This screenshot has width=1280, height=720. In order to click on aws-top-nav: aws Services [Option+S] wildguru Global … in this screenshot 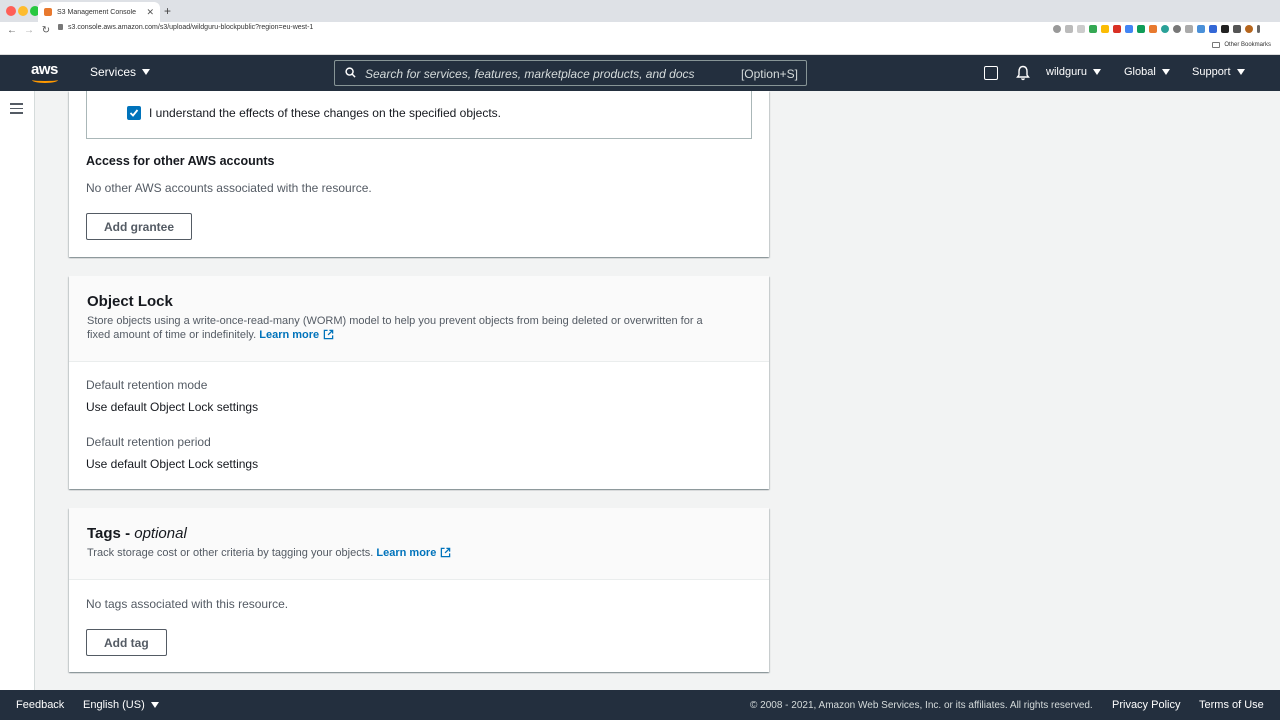, I will do `click(640, 73)`.